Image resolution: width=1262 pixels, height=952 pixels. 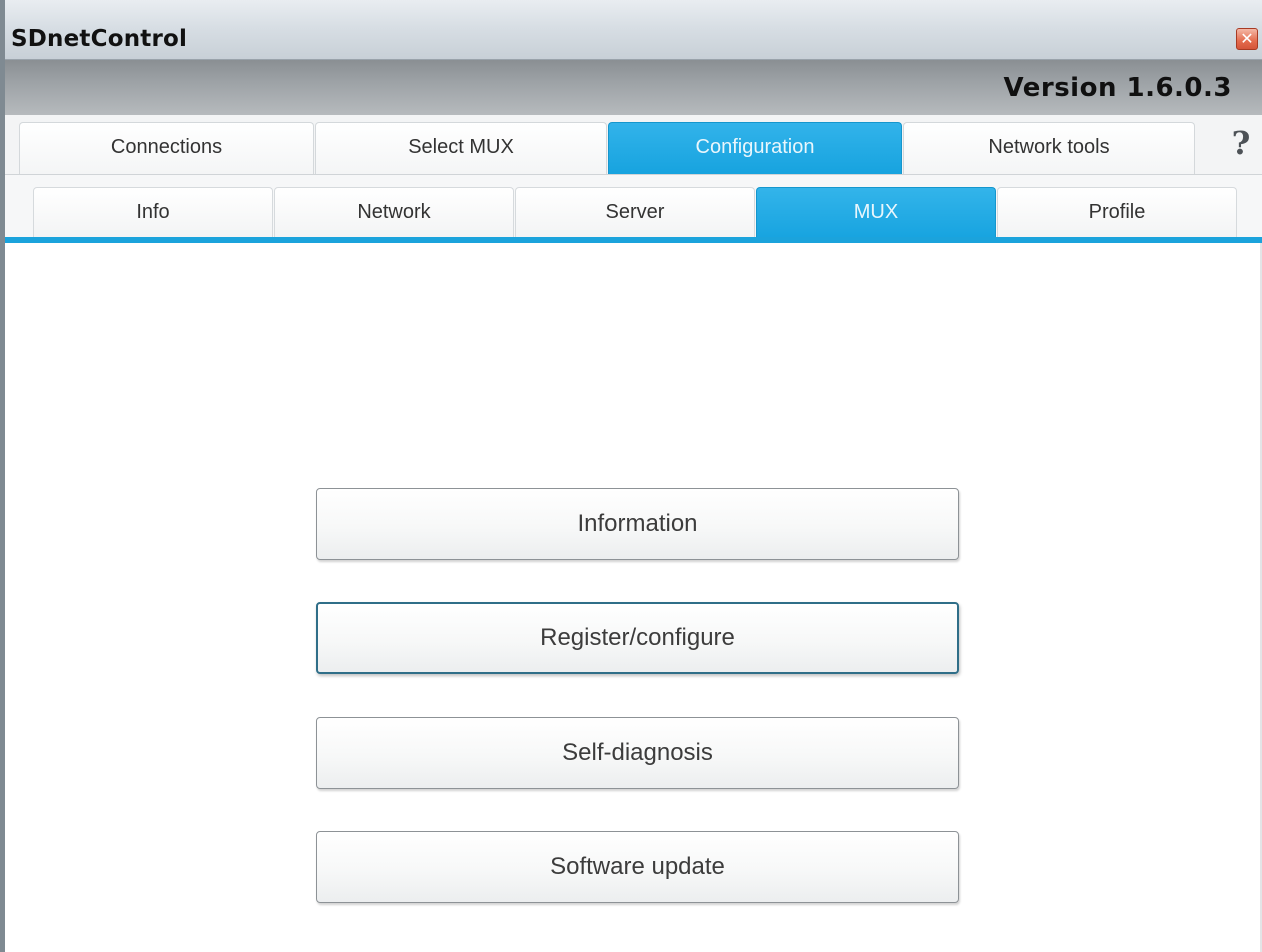 What do you see at coordinates (153, 212) in the screenshot?
I see `subtab-info: Info` at bounding box center [153, 212].